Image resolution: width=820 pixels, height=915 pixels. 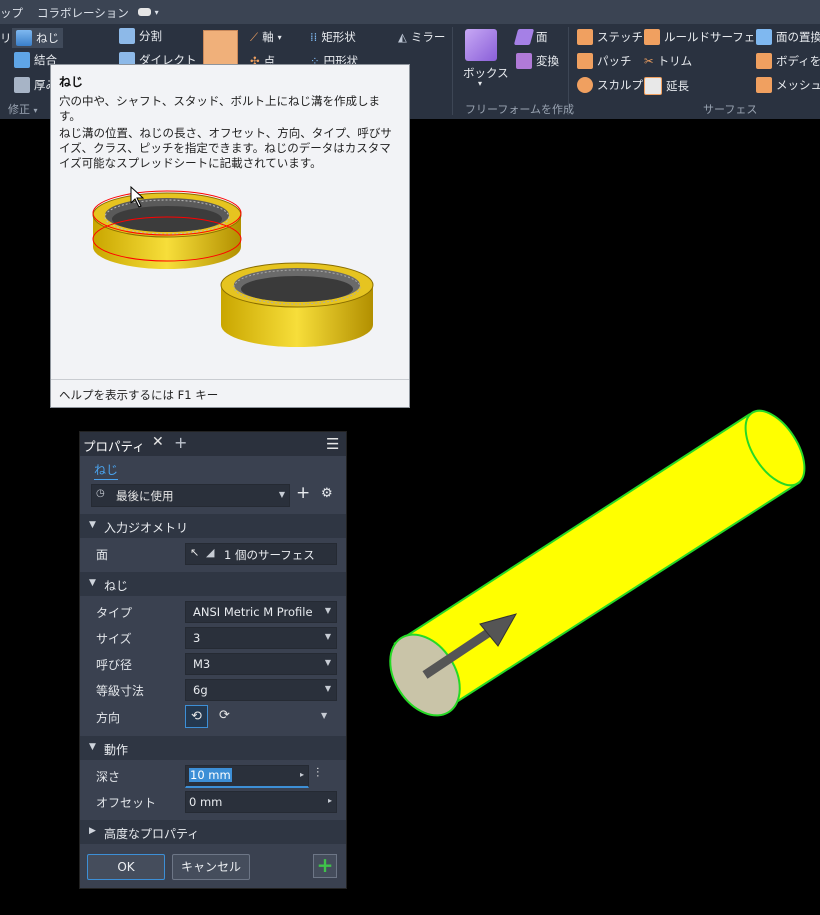 What do you see at coordinates (197, 638) in the screenshot?
I see `size-value: 3` at bounding box center [197, 638].